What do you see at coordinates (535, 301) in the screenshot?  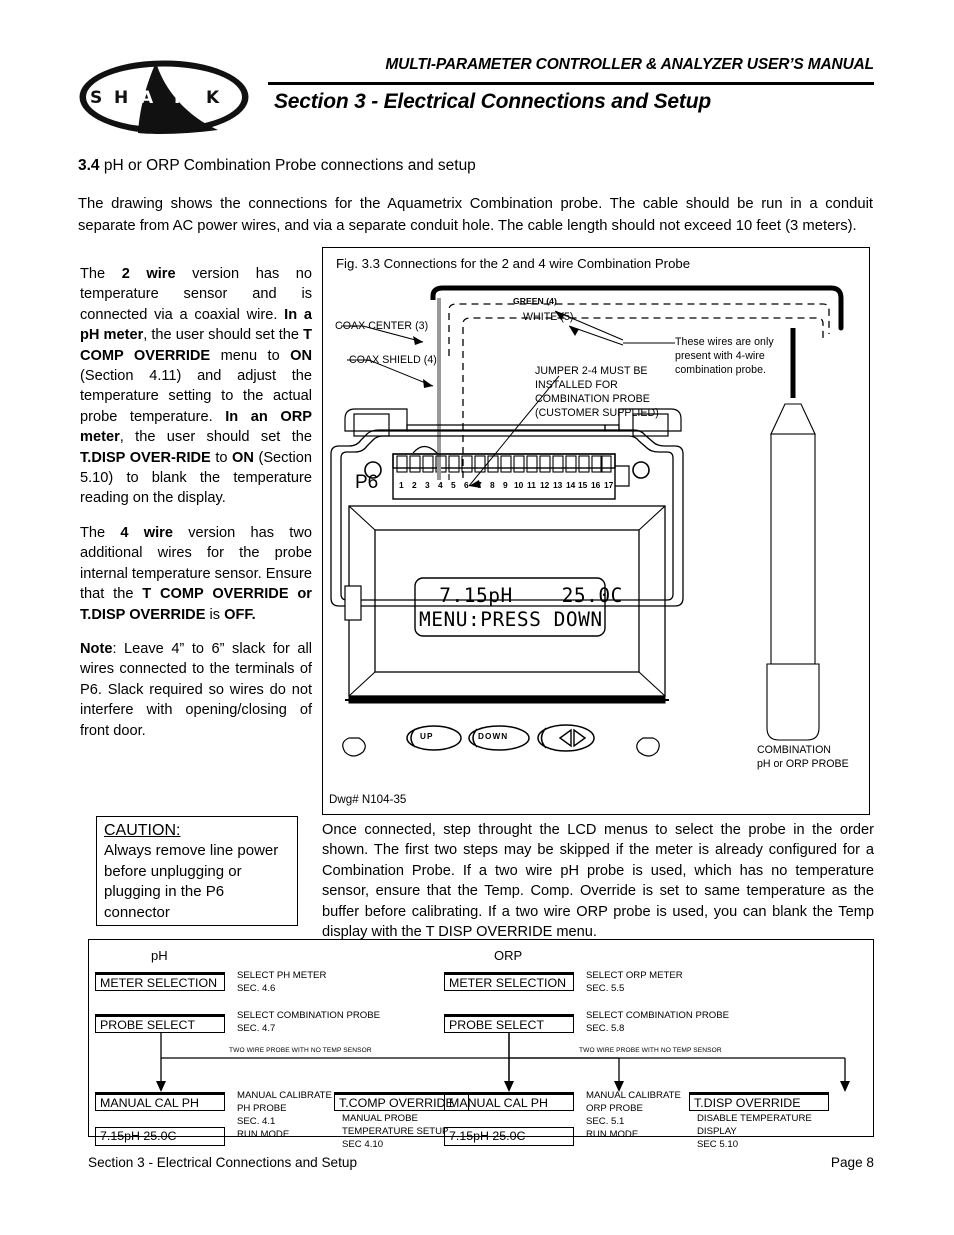 I see `label-green-wire: GREEN (4)` at bounding box center [535, 301].